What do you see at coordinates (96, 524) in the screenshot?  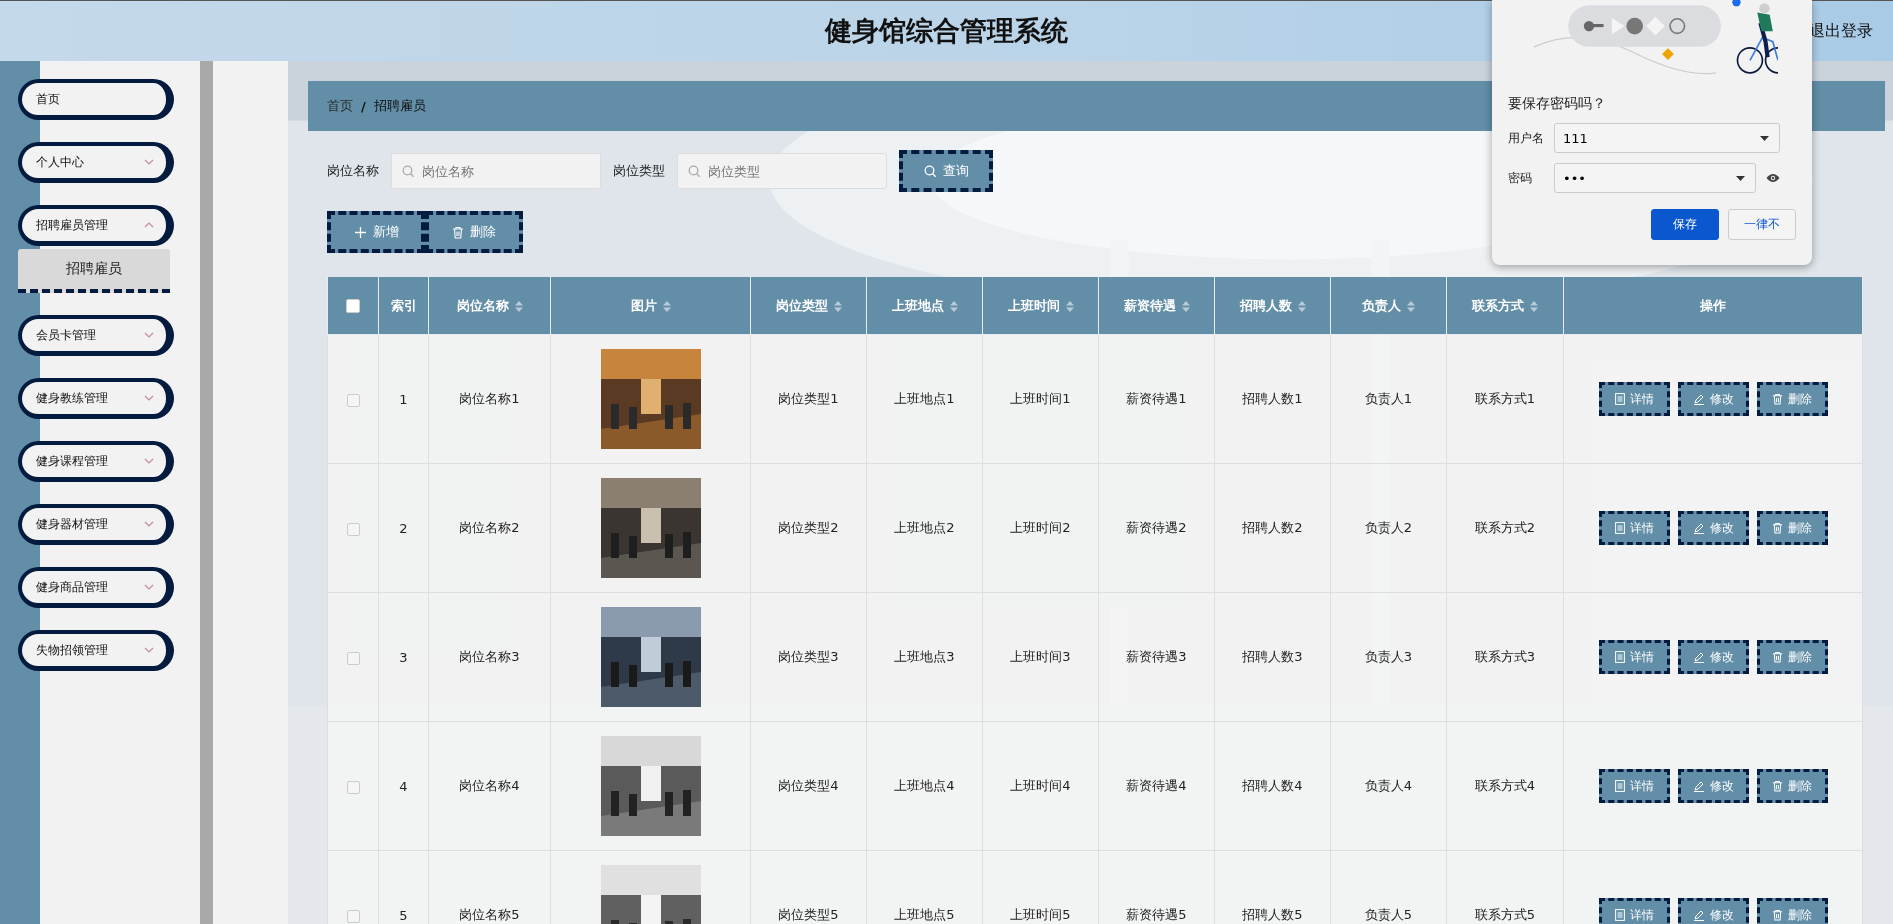 I see `menu-item: 健身器材管理` at bounding box center [96, 524].